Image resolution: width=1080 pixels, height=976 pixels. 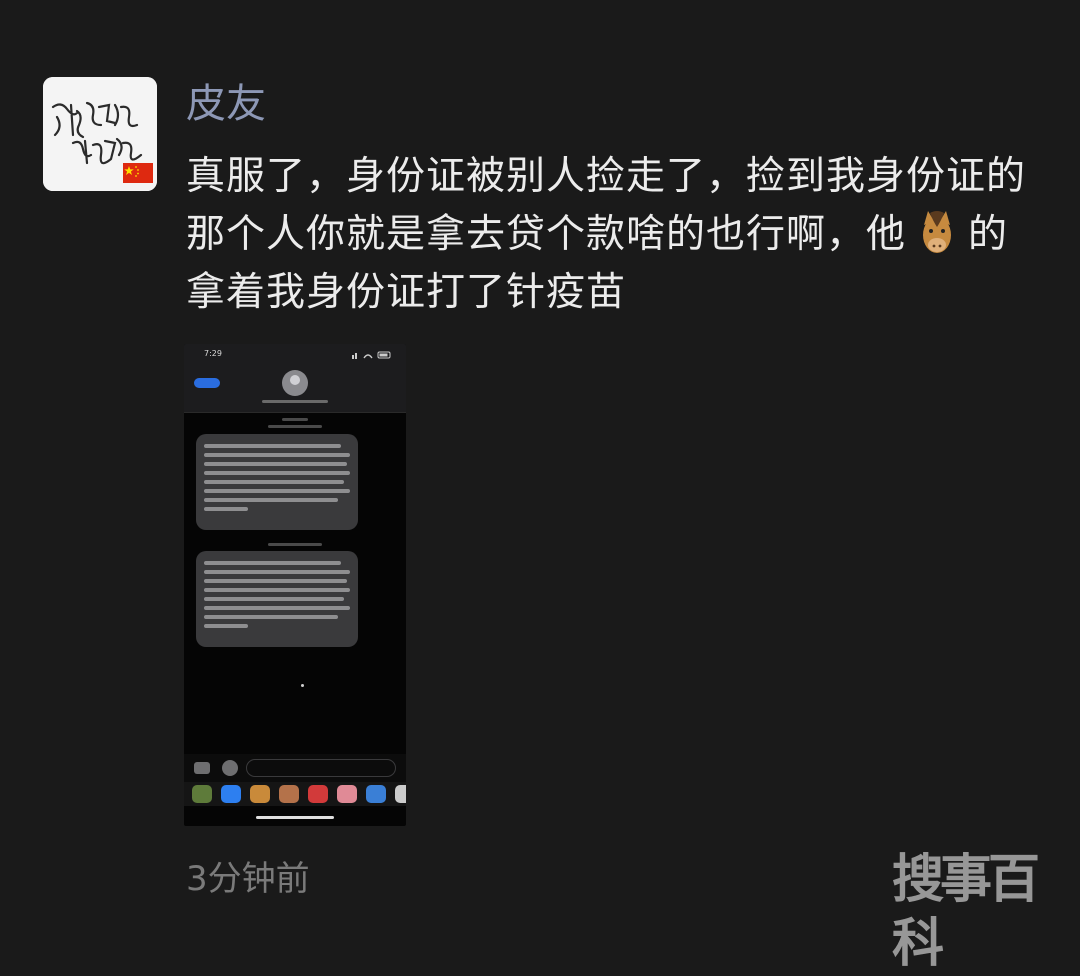 What do you see at coordinates (937, 232) in the screenshot?
I see `horse-face-icon` at bounding box center [937, 232].